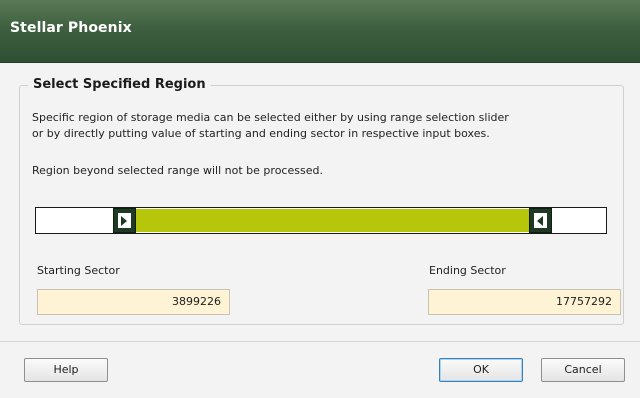 The image size is (640, 398). I want to click on ok-button: OK, so click(481, 370).